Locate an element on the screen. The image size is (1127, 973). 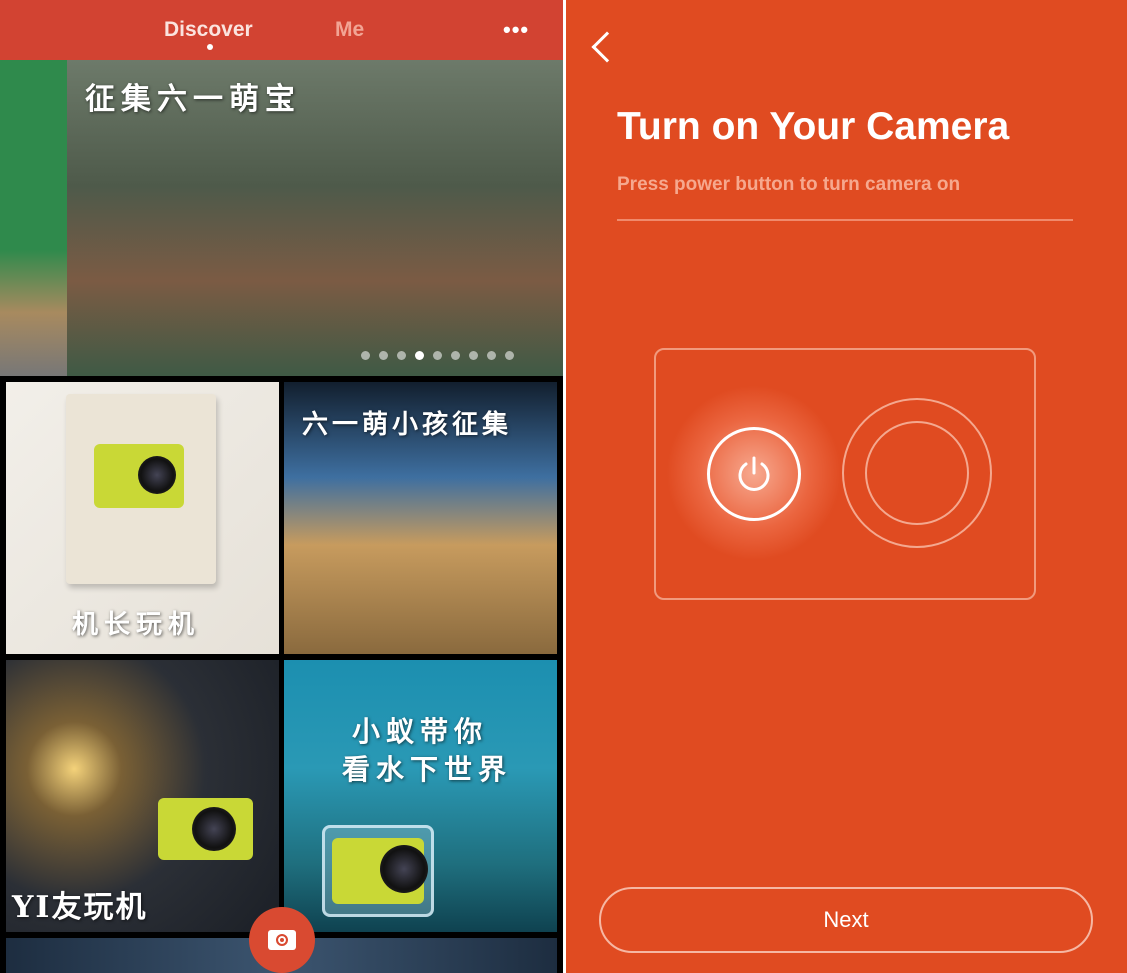
chevron-left-icon is located at coordinates (607, 47).